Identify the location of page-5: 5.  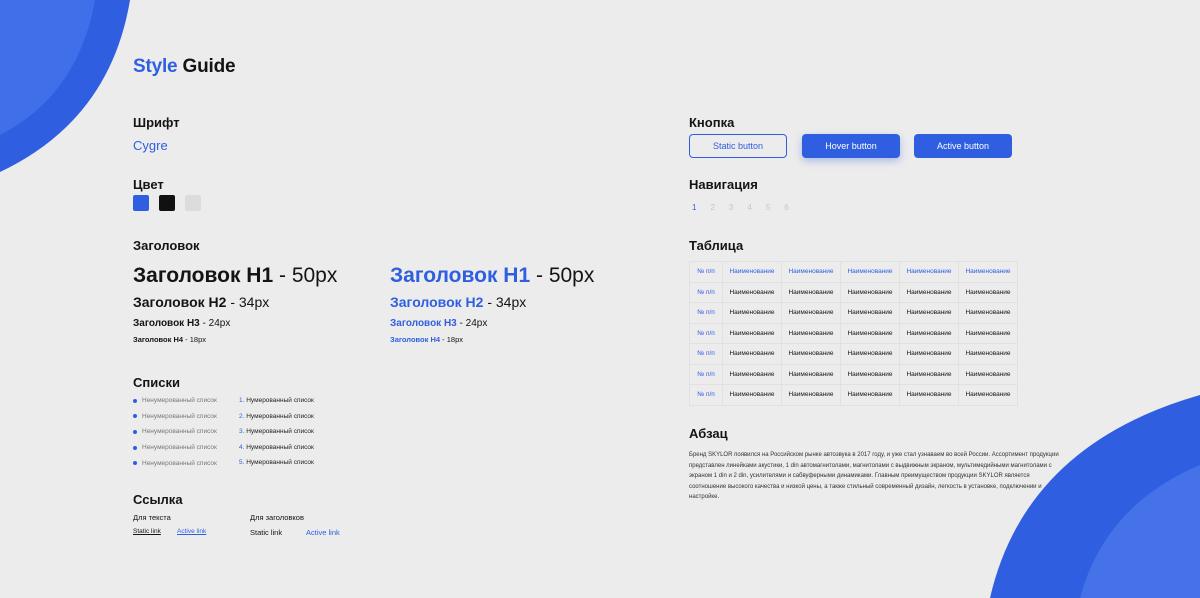
(768, 207).